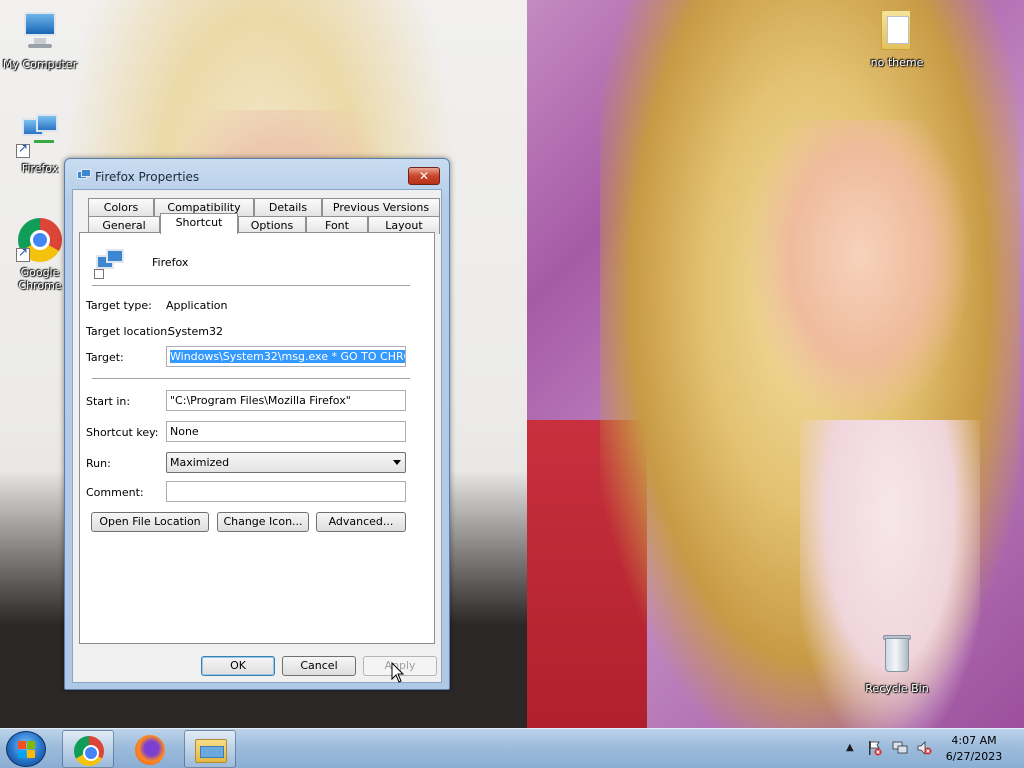 The width and height of the screenshot is (1024, 768). Describe the element at coordinates (286, 431) in the screenshot. I see `shortcut-key-field: None` at that location.